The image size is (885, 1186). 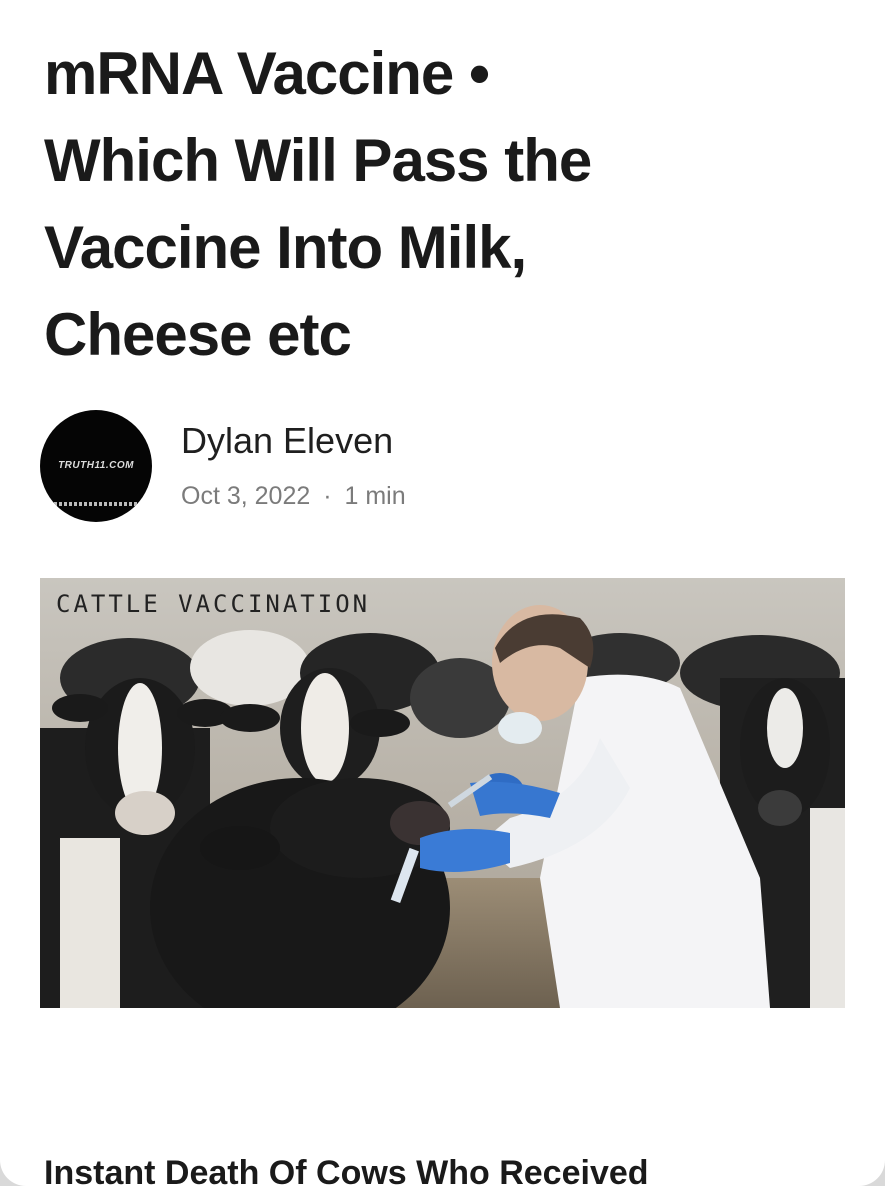 I want to click on read-time: 1 min, so click(x=375, y=496).